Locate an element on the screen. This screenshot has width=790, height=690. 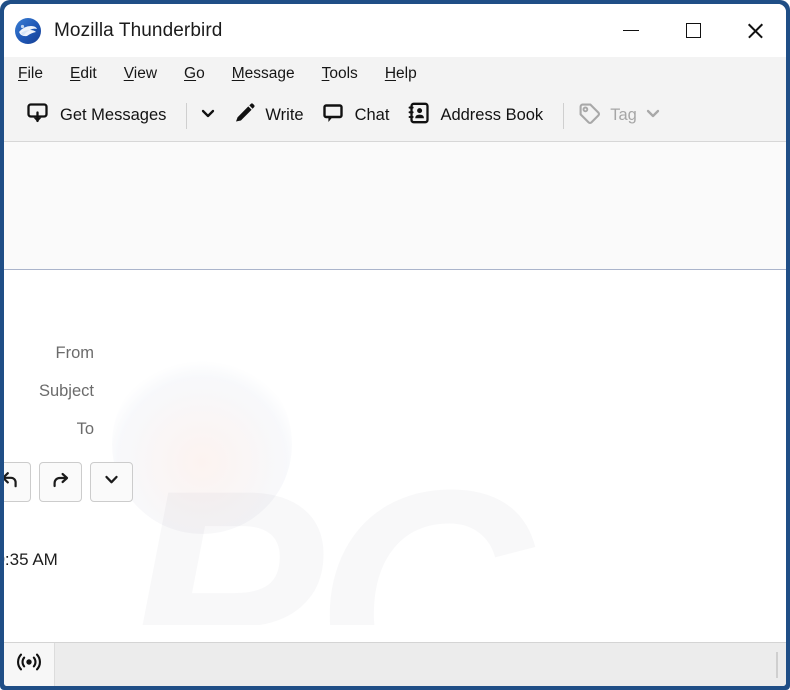
thunderbird-logo-icon is located at coordinates (28, 31).